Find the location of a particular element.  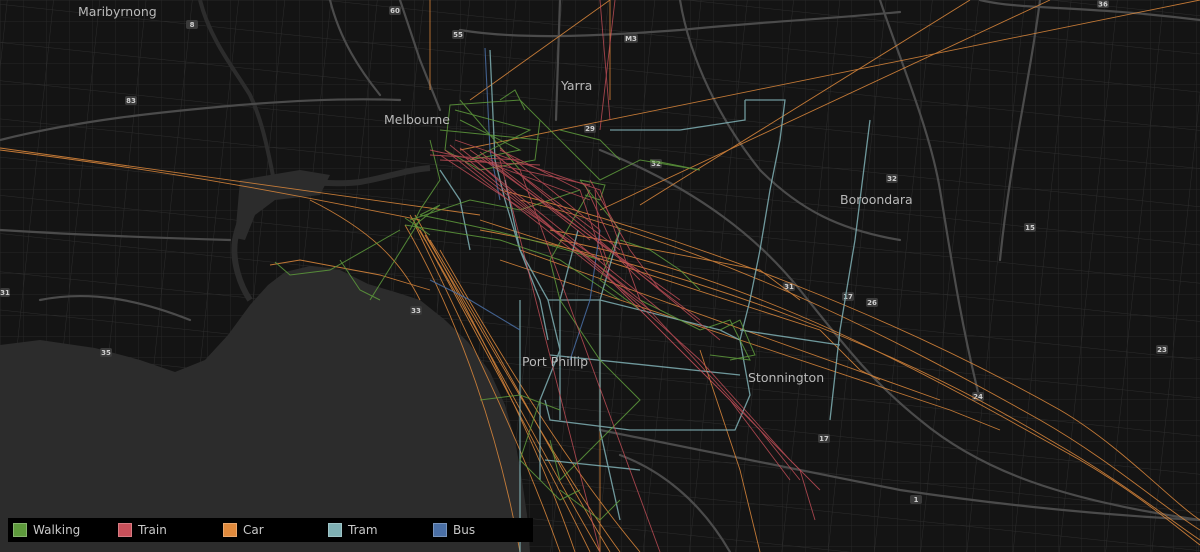

svg-text: 1 is located at coordinates (916, 500).